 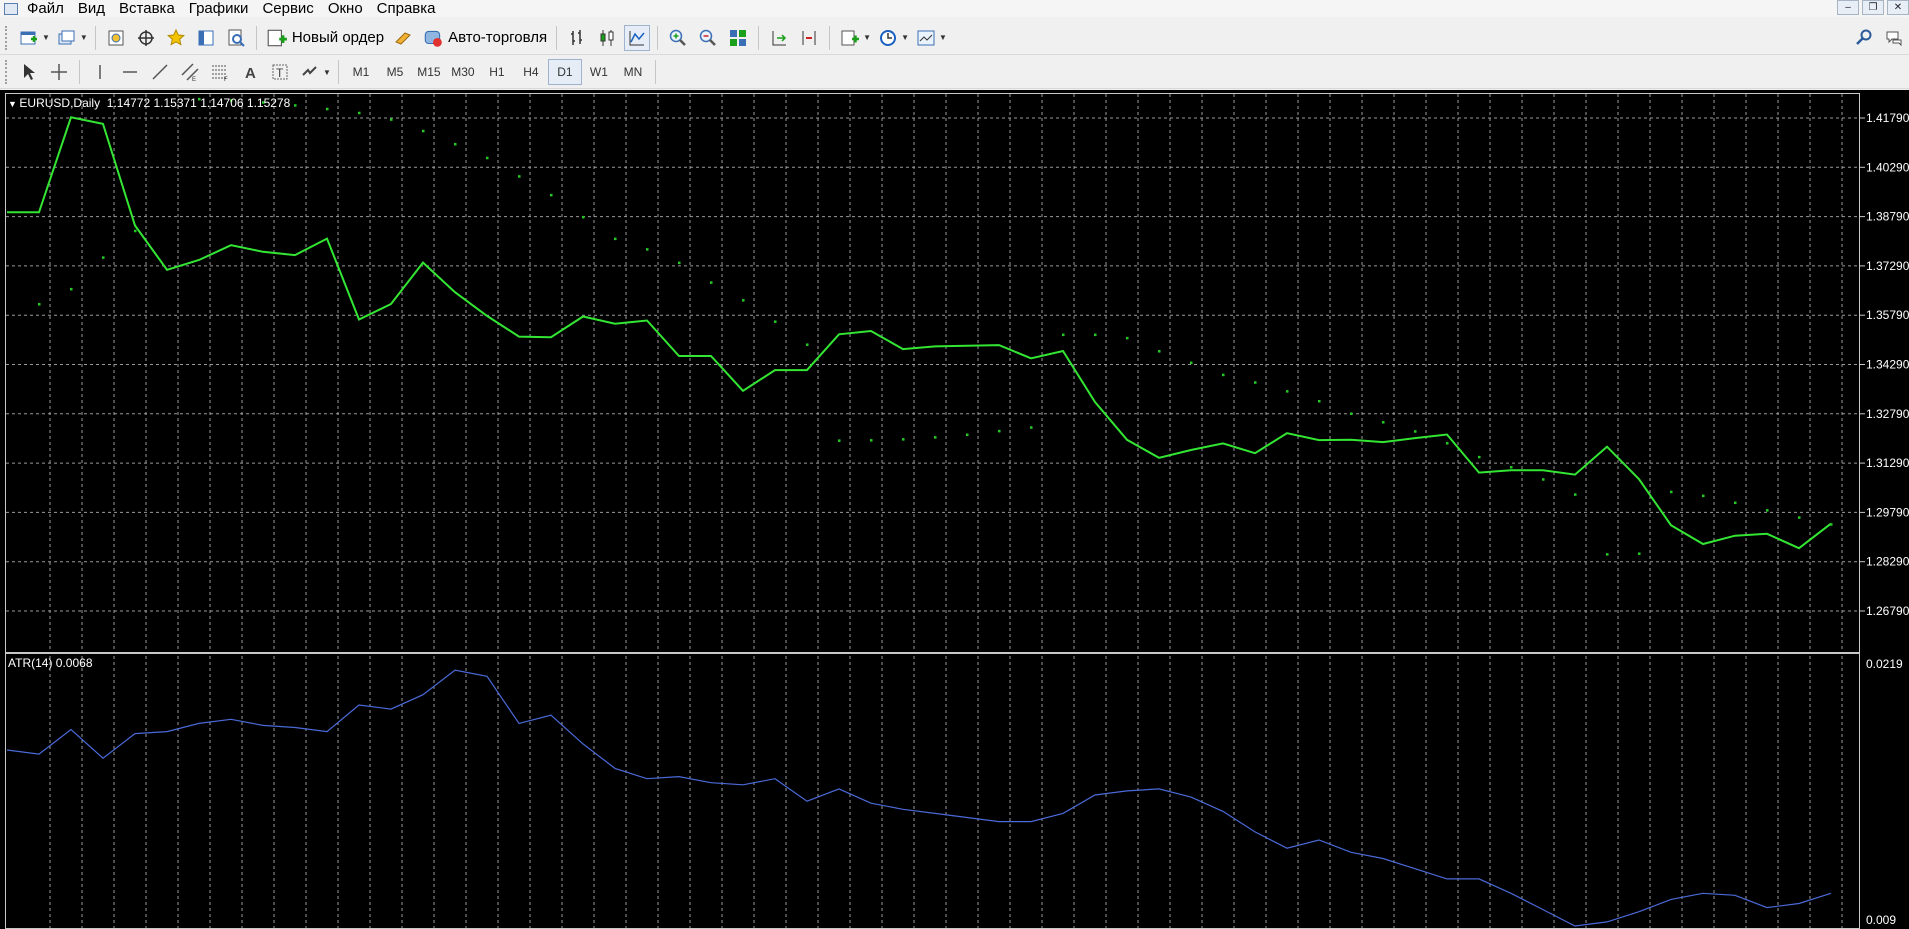 What do you see at coordinates (1887, 217) in the screenshot?
I see `price-tick-label: 1.38790` at bounding box center [1887, 217].